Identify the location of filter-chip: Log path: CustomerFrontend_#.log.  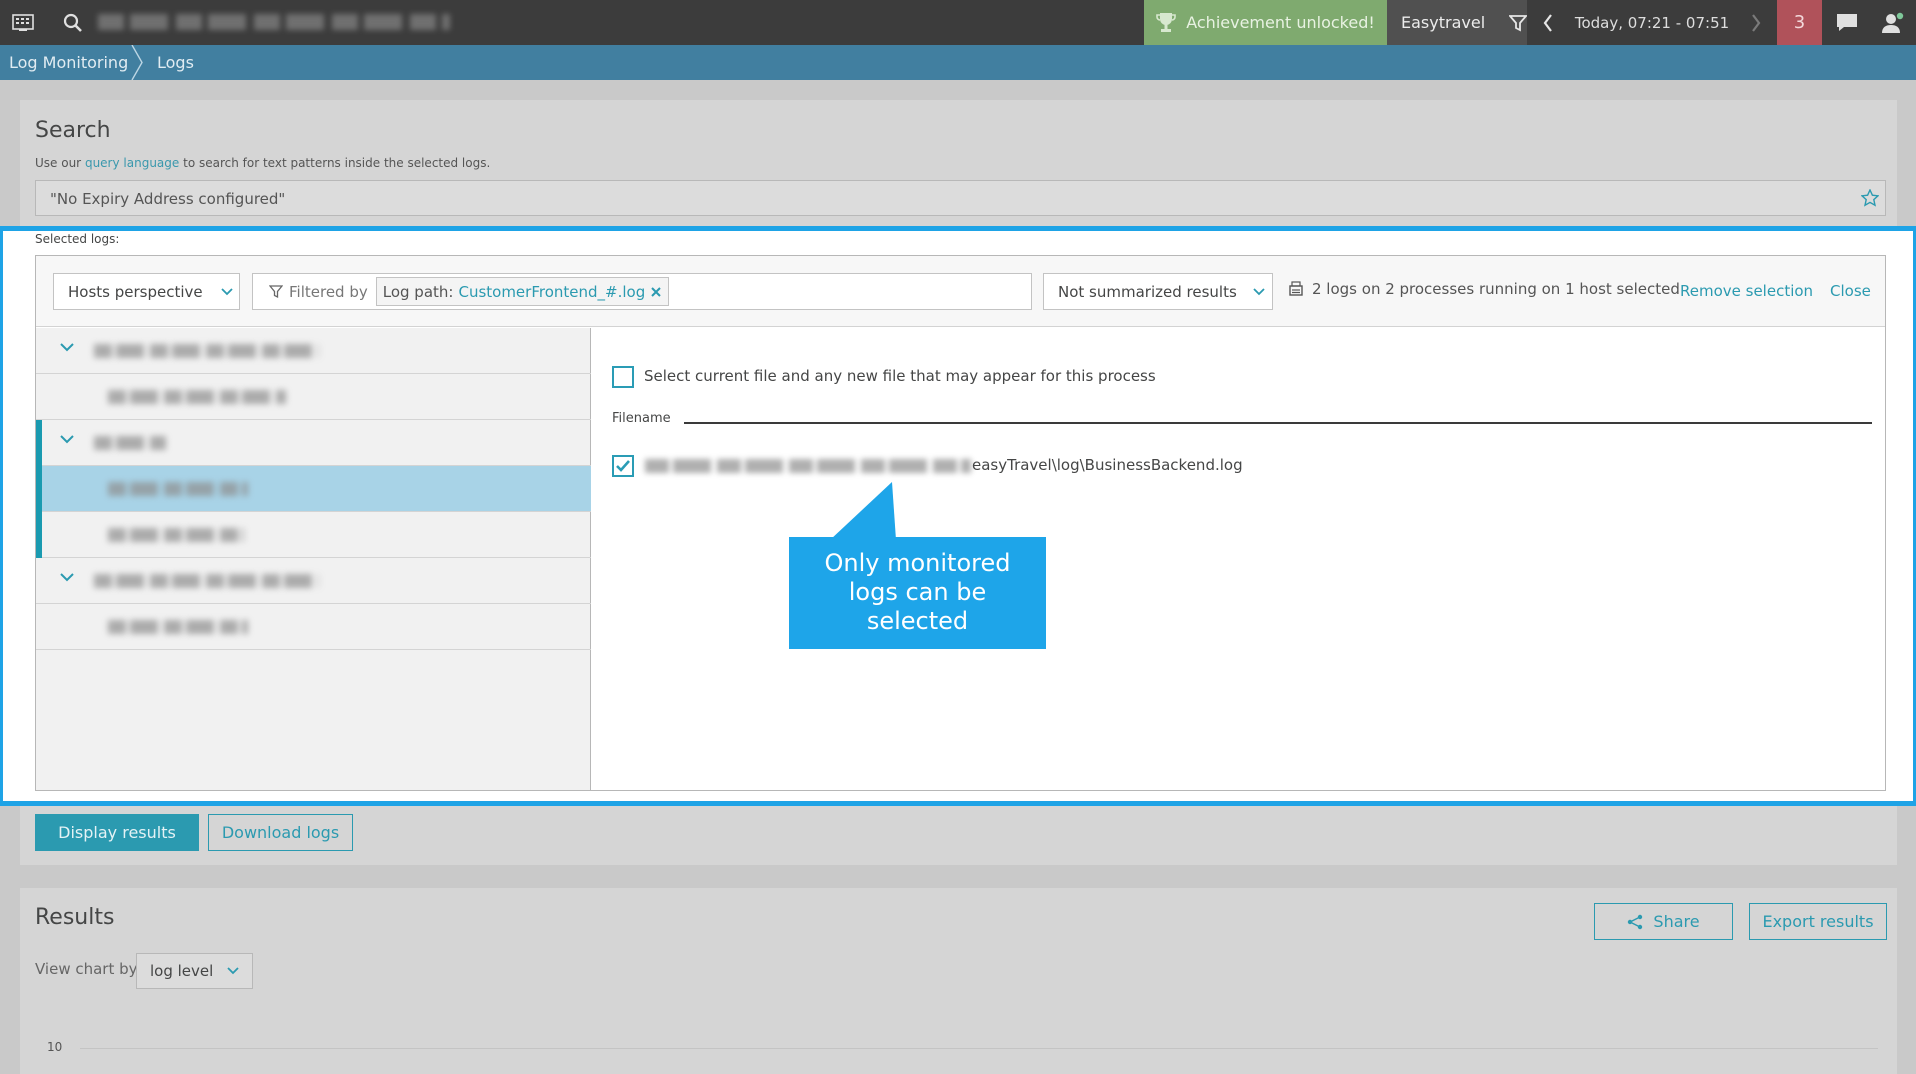
(522, 291).